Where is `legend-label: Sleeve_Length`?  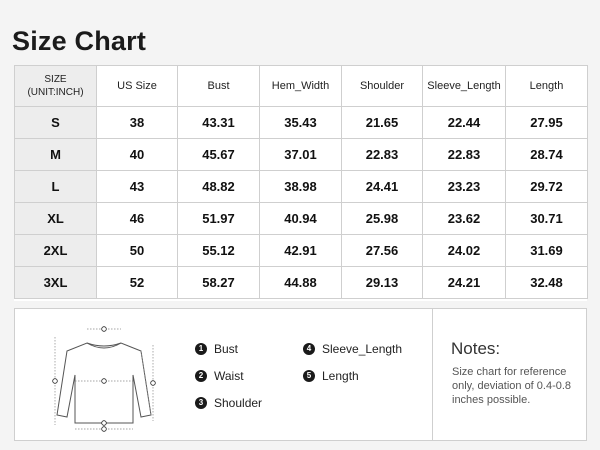
legend-label: Sleeve_Length is located at coordinates (362, 349).